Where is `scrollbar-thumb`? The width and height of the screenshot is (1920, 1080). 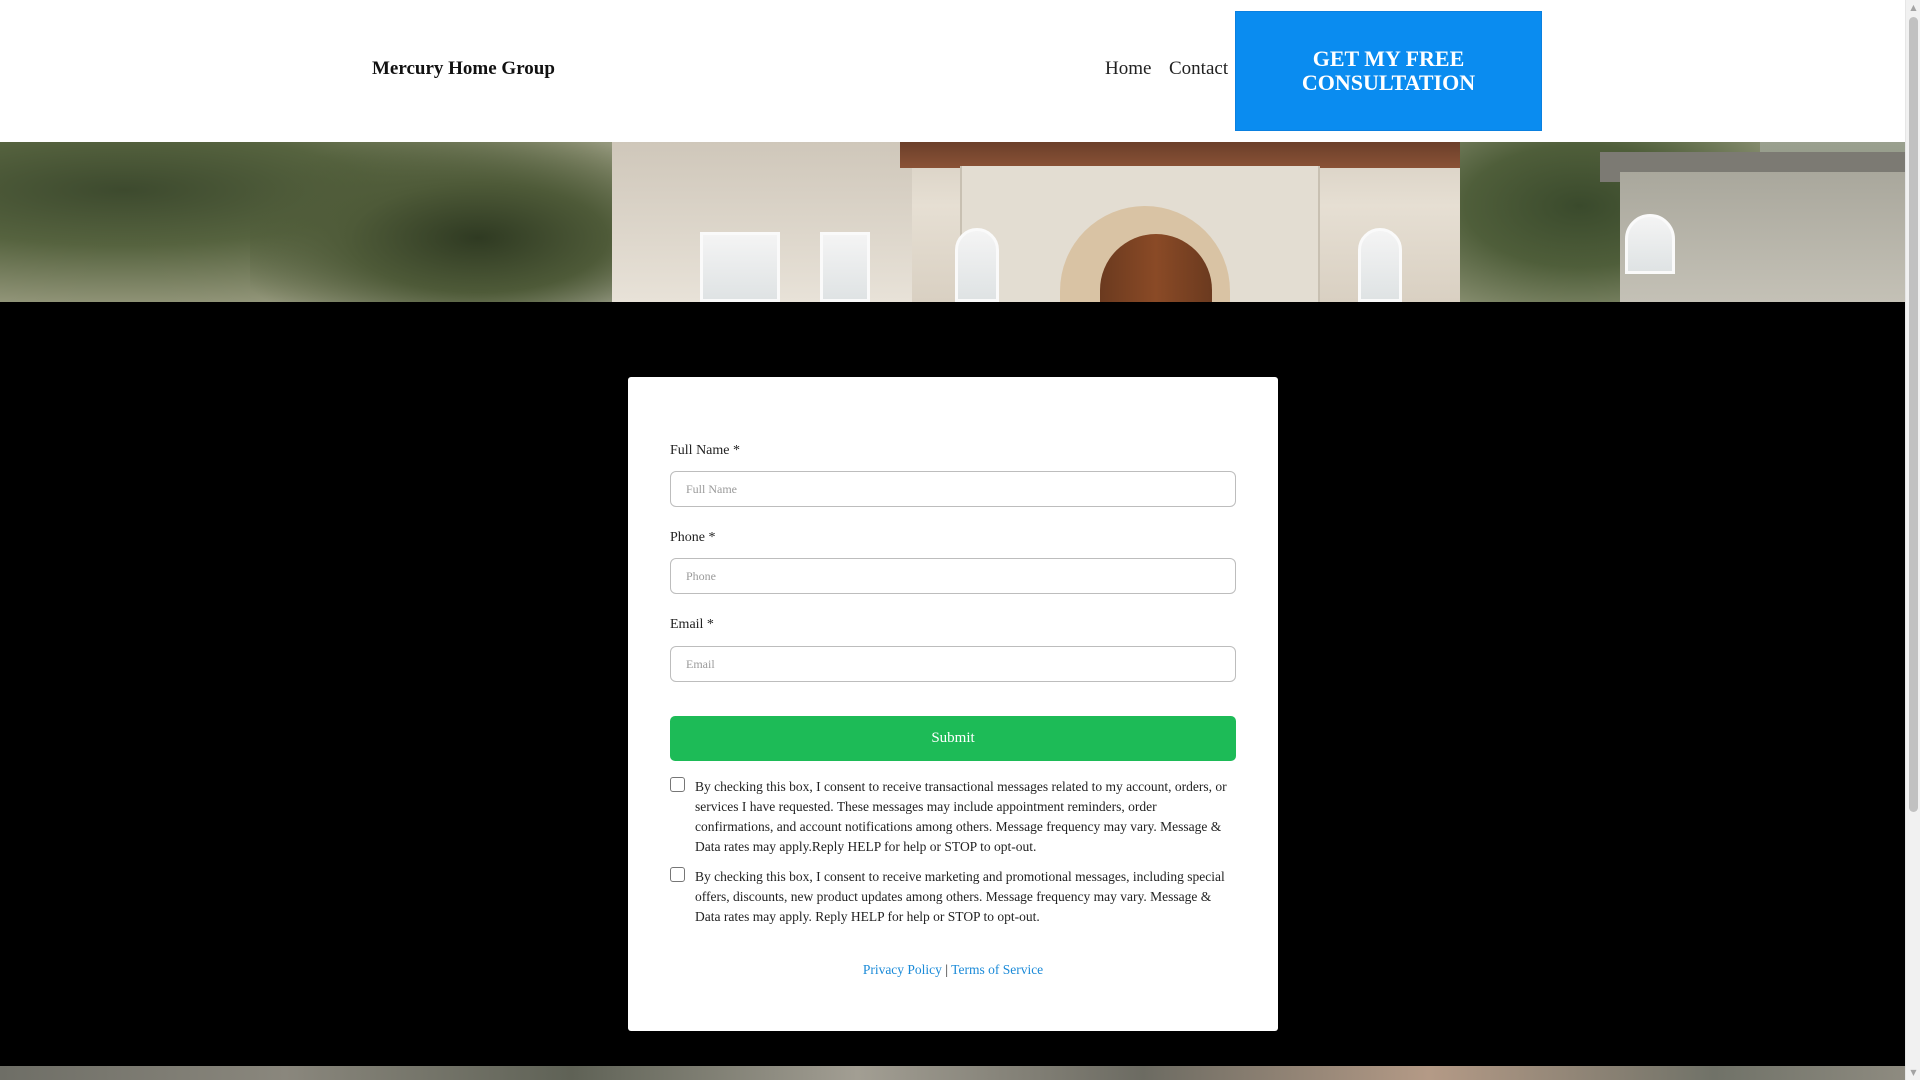 scrollbar-thumb is located at coordinates (1913, 414).